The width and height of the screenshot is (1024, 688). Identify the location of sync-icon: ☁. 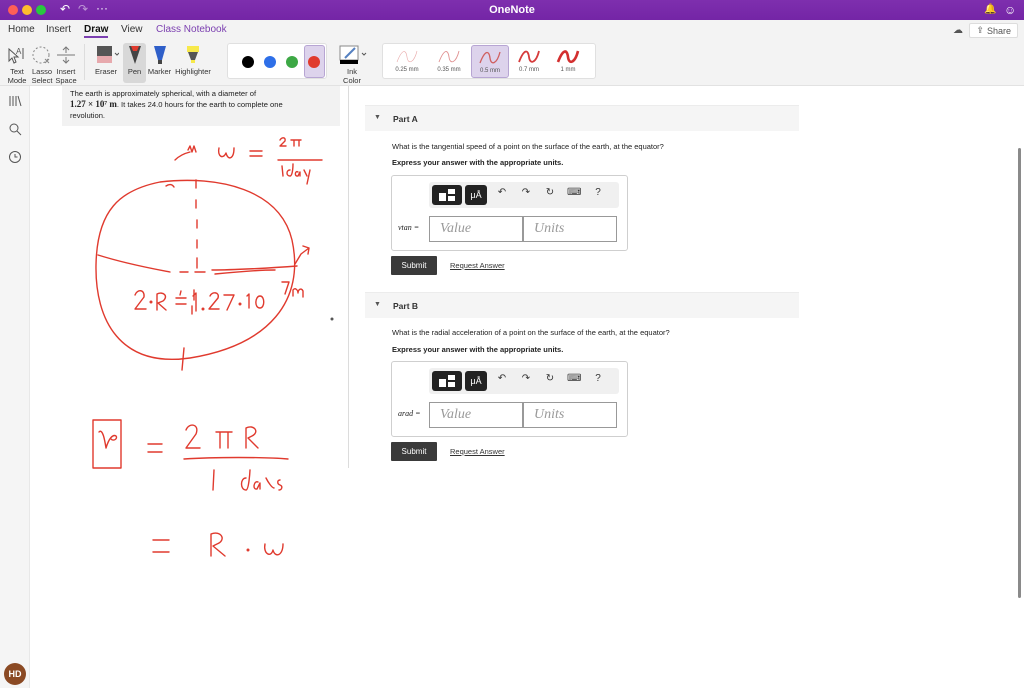
(958, 30).